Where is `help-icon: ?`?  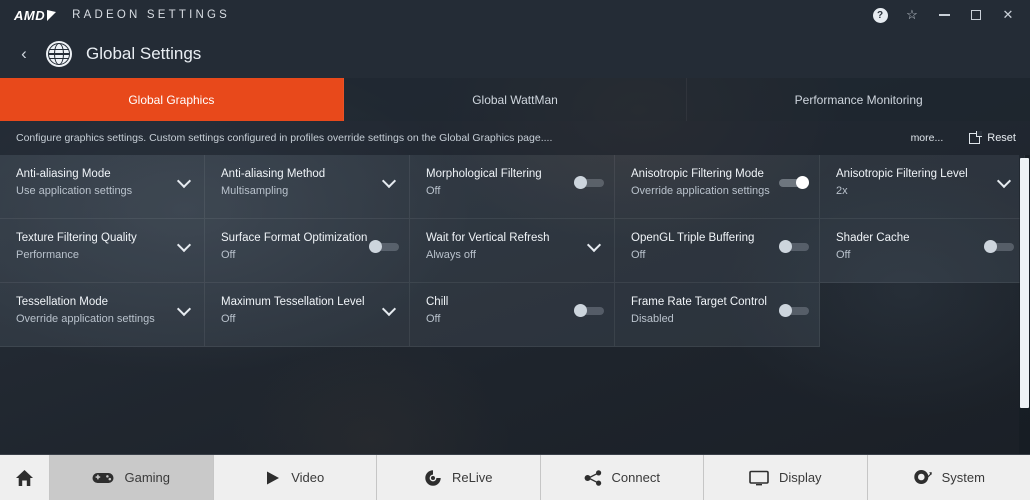
help-icon: ? is located at coordinates (880, 15).